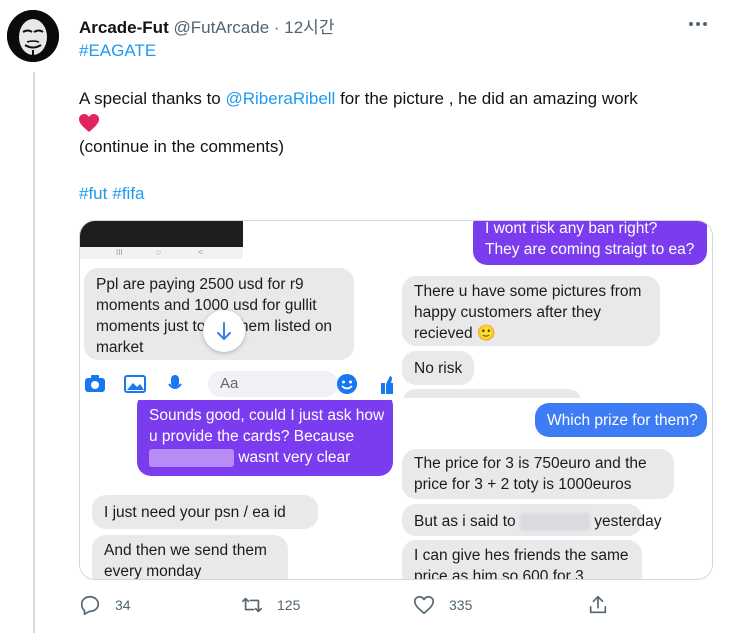  Describe the element at coordinates (117, 51) in the screenshot. I see `hashtag-eagate: #EAGATE` at that location.